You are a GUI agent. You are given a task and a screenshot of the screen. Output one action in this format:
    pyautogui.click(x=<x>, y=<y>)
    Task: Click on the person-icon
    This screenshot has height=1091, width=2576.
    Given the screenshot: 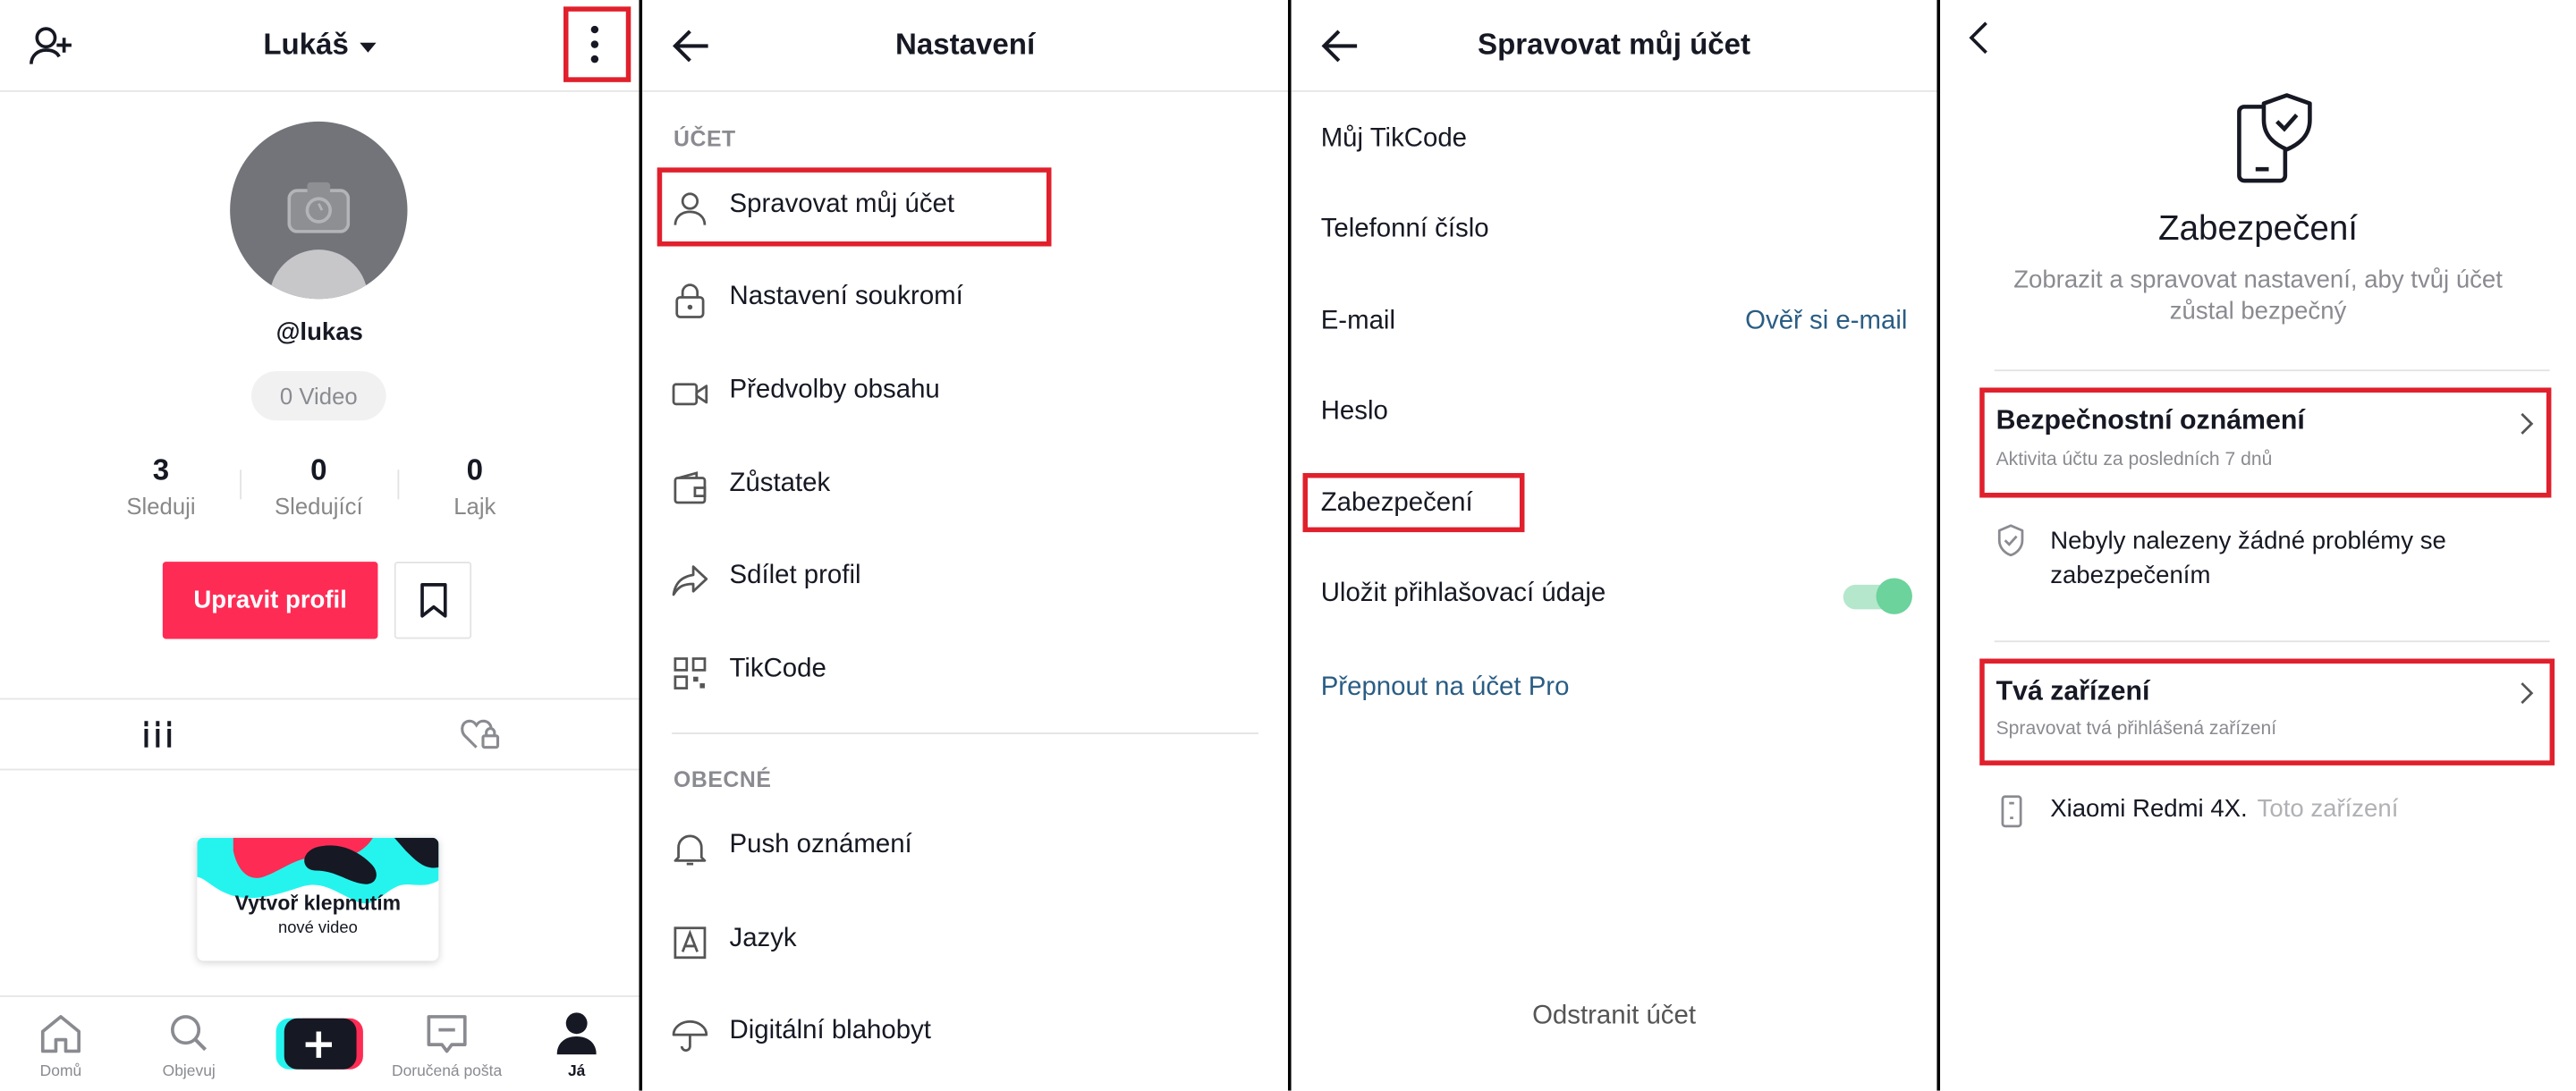 What is the action you would take?
    pyautogui.click(x=690, y=208)
    